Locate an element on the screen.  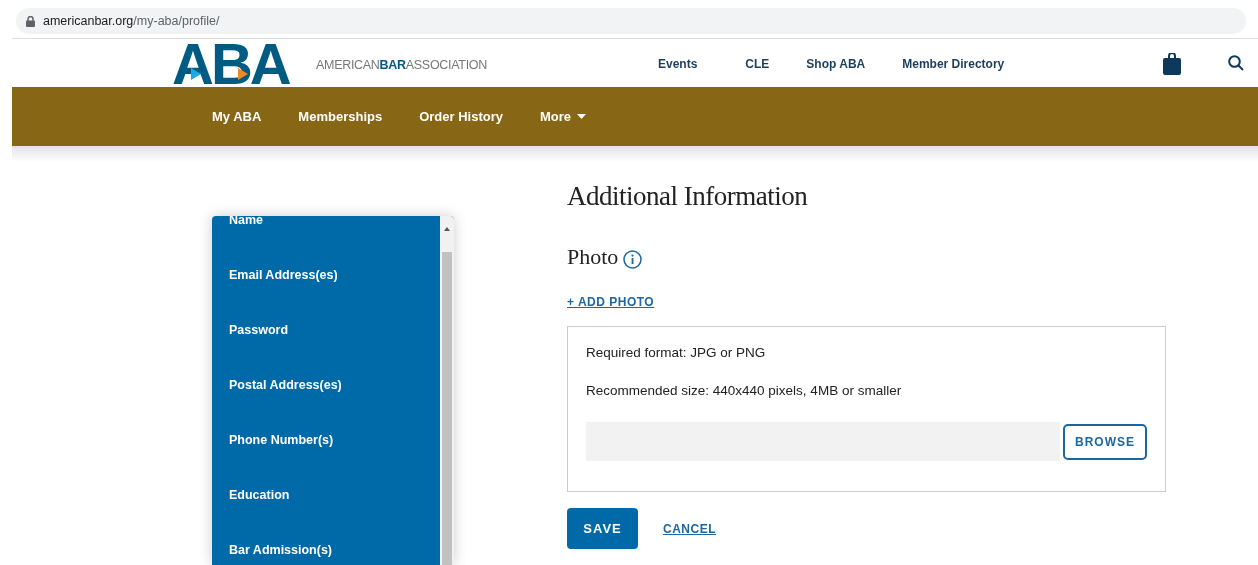
add-photo-link: + ADD PHOTO is located at coordinates (611, 301).